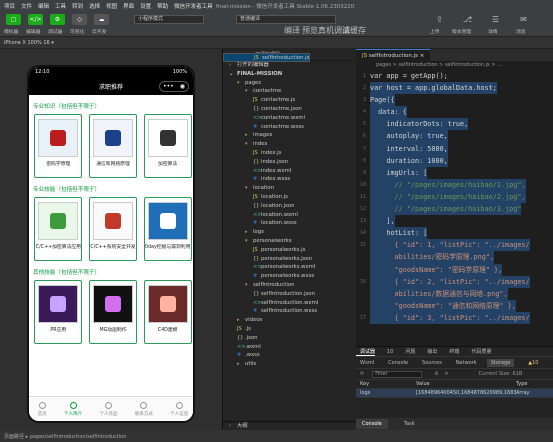 The image size is (553, 442). What do you see at coordinates (292, 30) in the screenshot?
I see `label-compile: 编译` at bounding box center [292, 30].